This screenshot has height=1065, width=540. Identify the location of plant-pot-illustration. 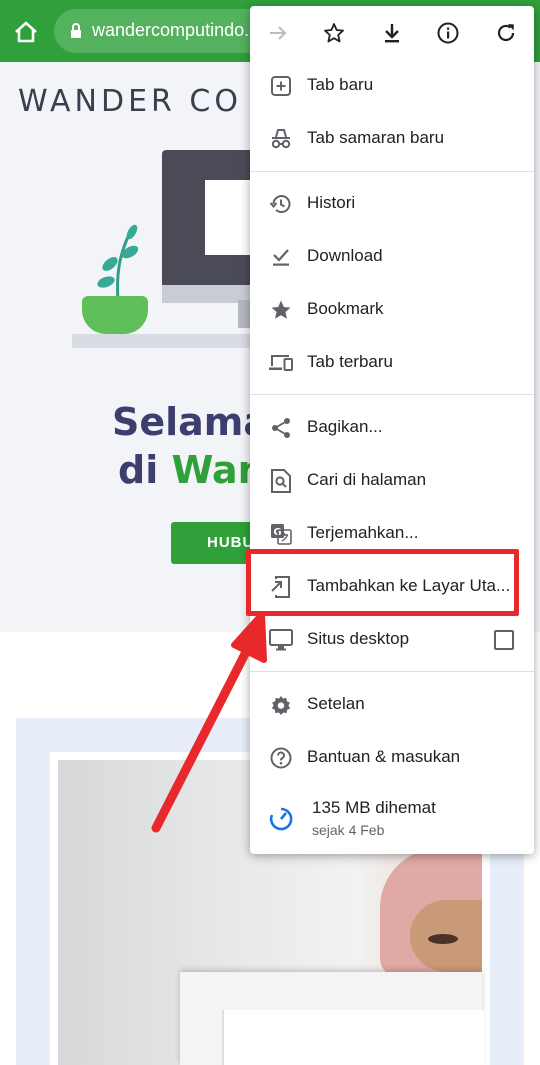
(115, 315).